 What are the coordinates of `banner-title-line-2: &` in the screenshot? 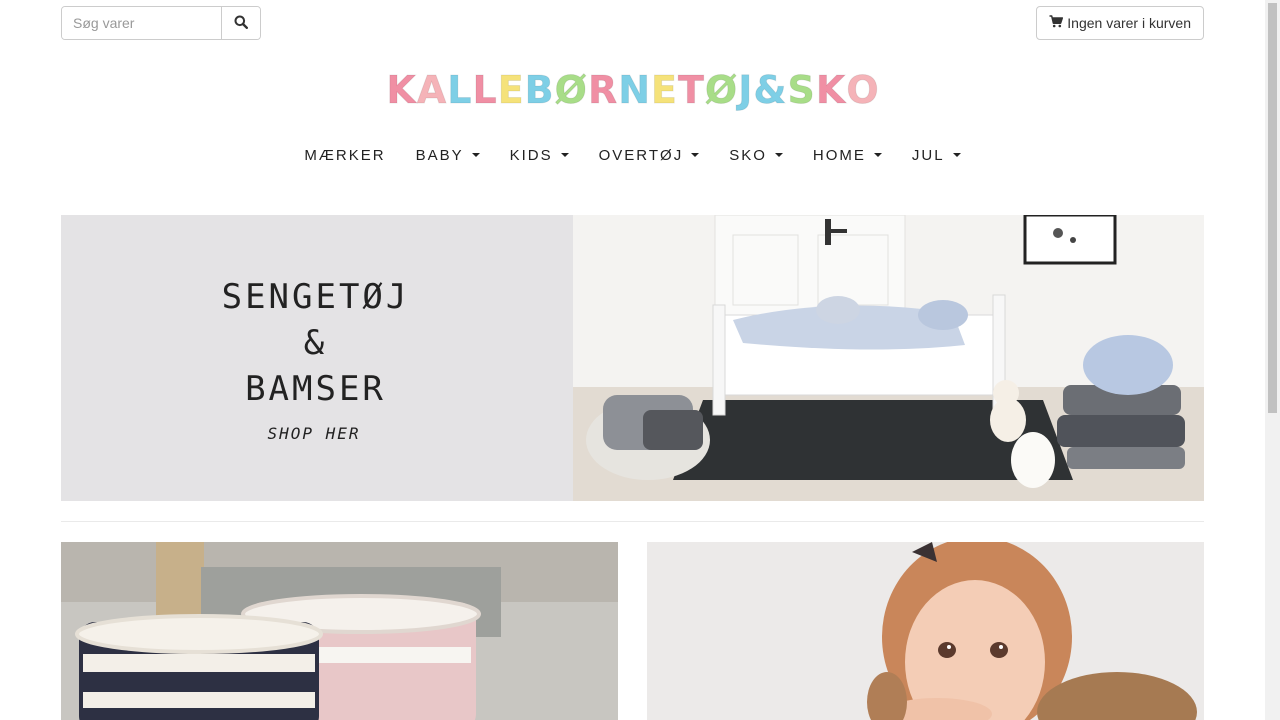 It's located at (315, 342).